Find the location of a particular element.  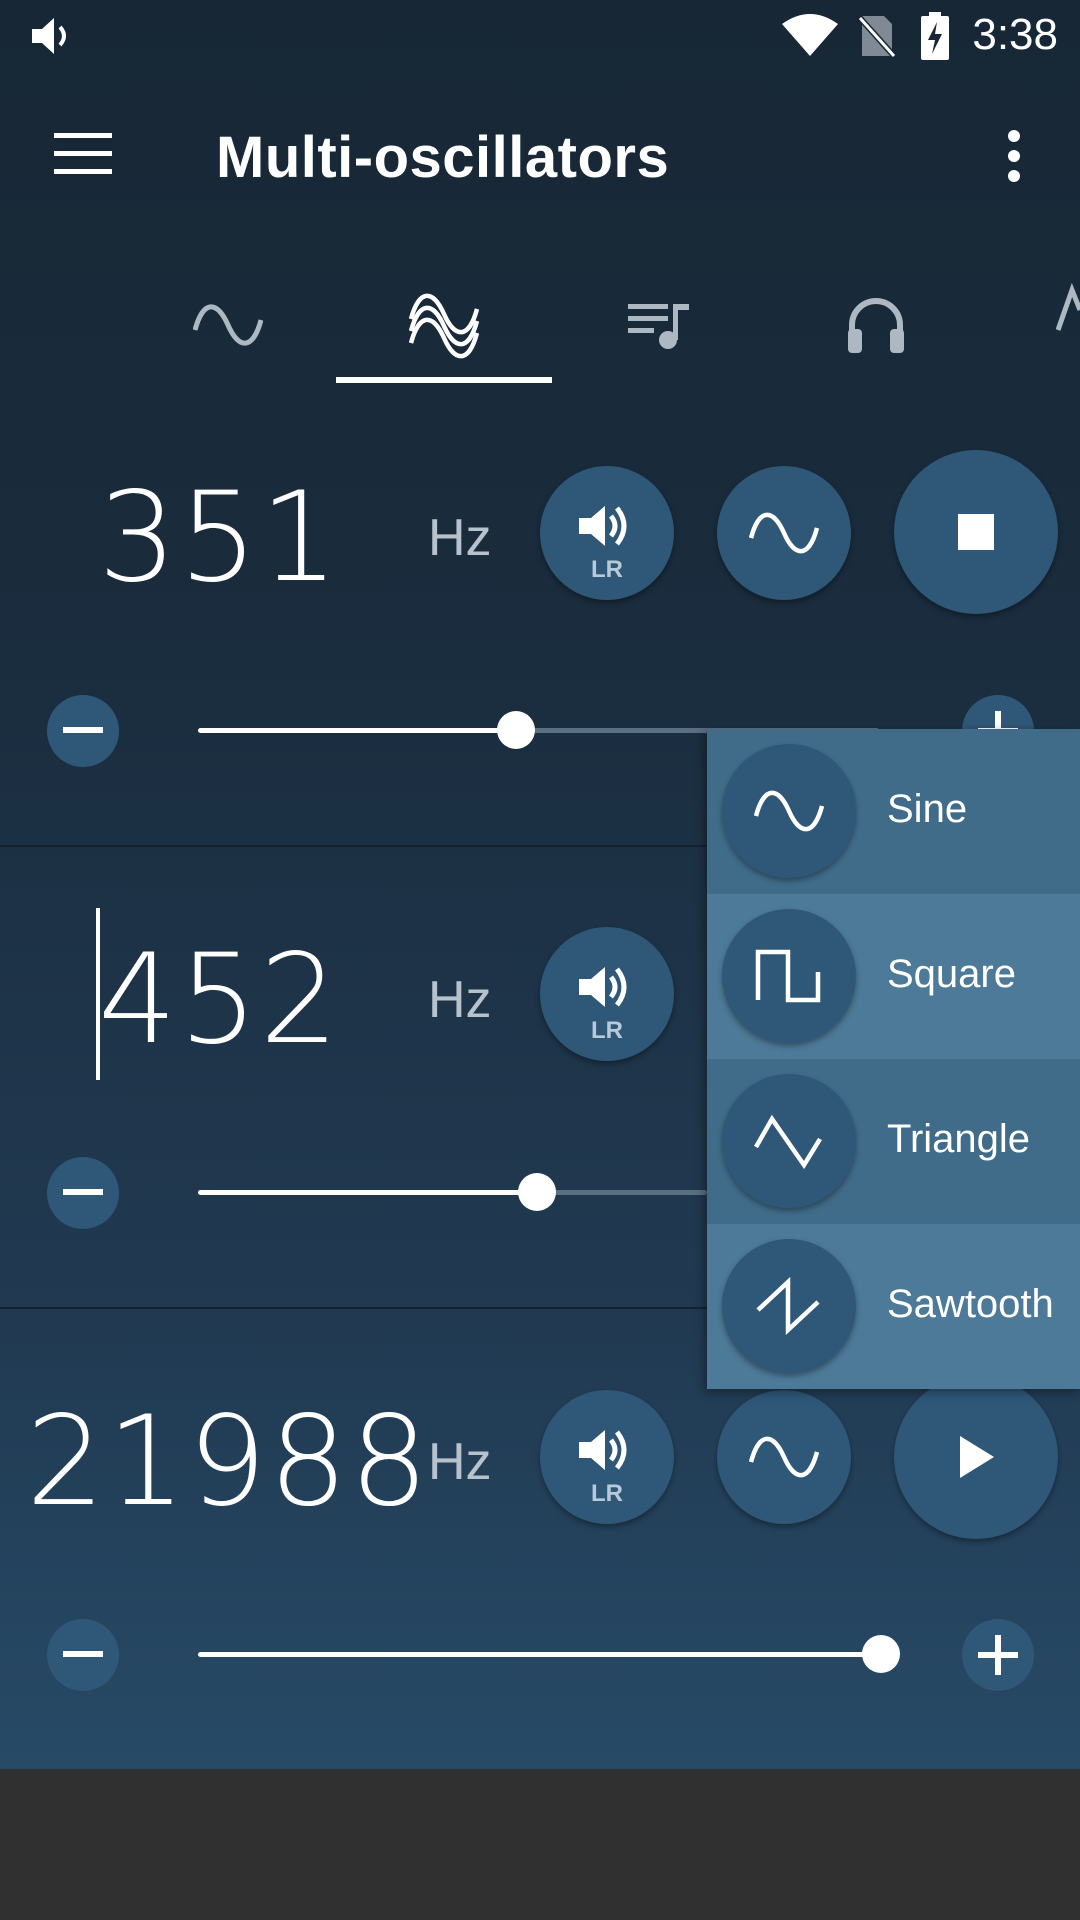

menu-item-sawtooth: Sawtooth is located at coordinates (893, 1306).